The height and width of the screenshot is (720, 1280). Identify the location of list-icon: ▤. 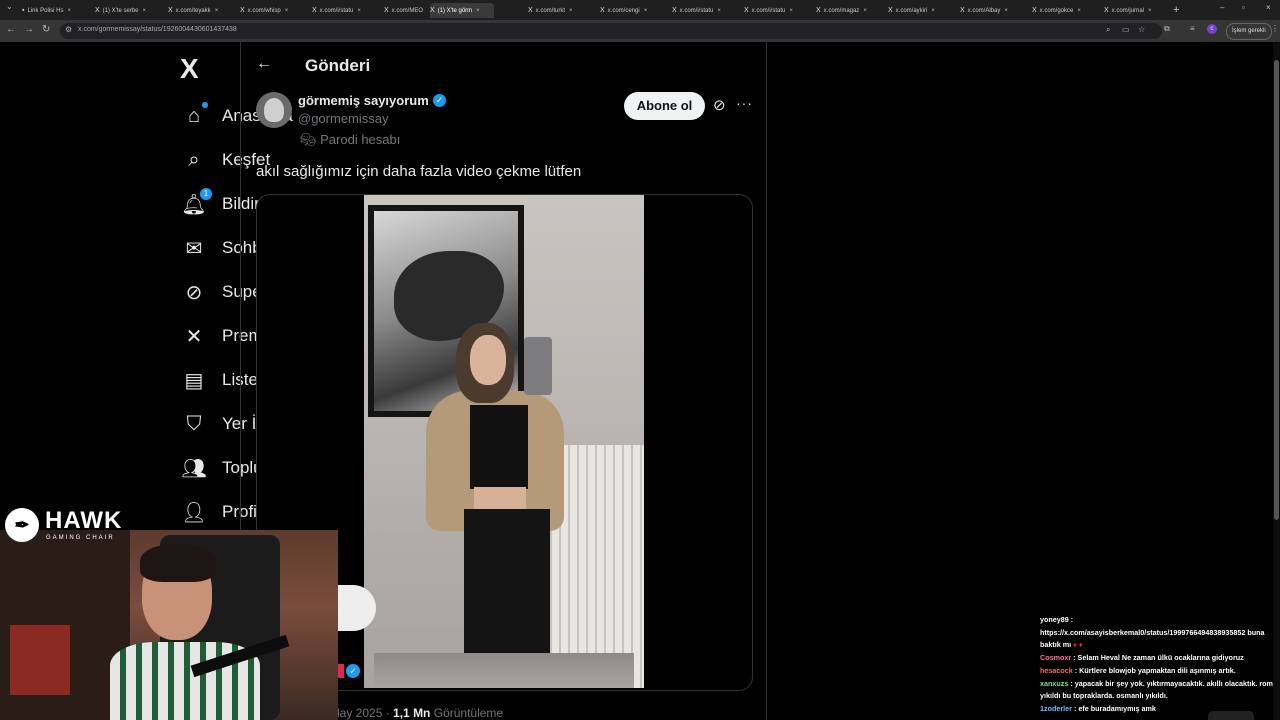
(194, 380).